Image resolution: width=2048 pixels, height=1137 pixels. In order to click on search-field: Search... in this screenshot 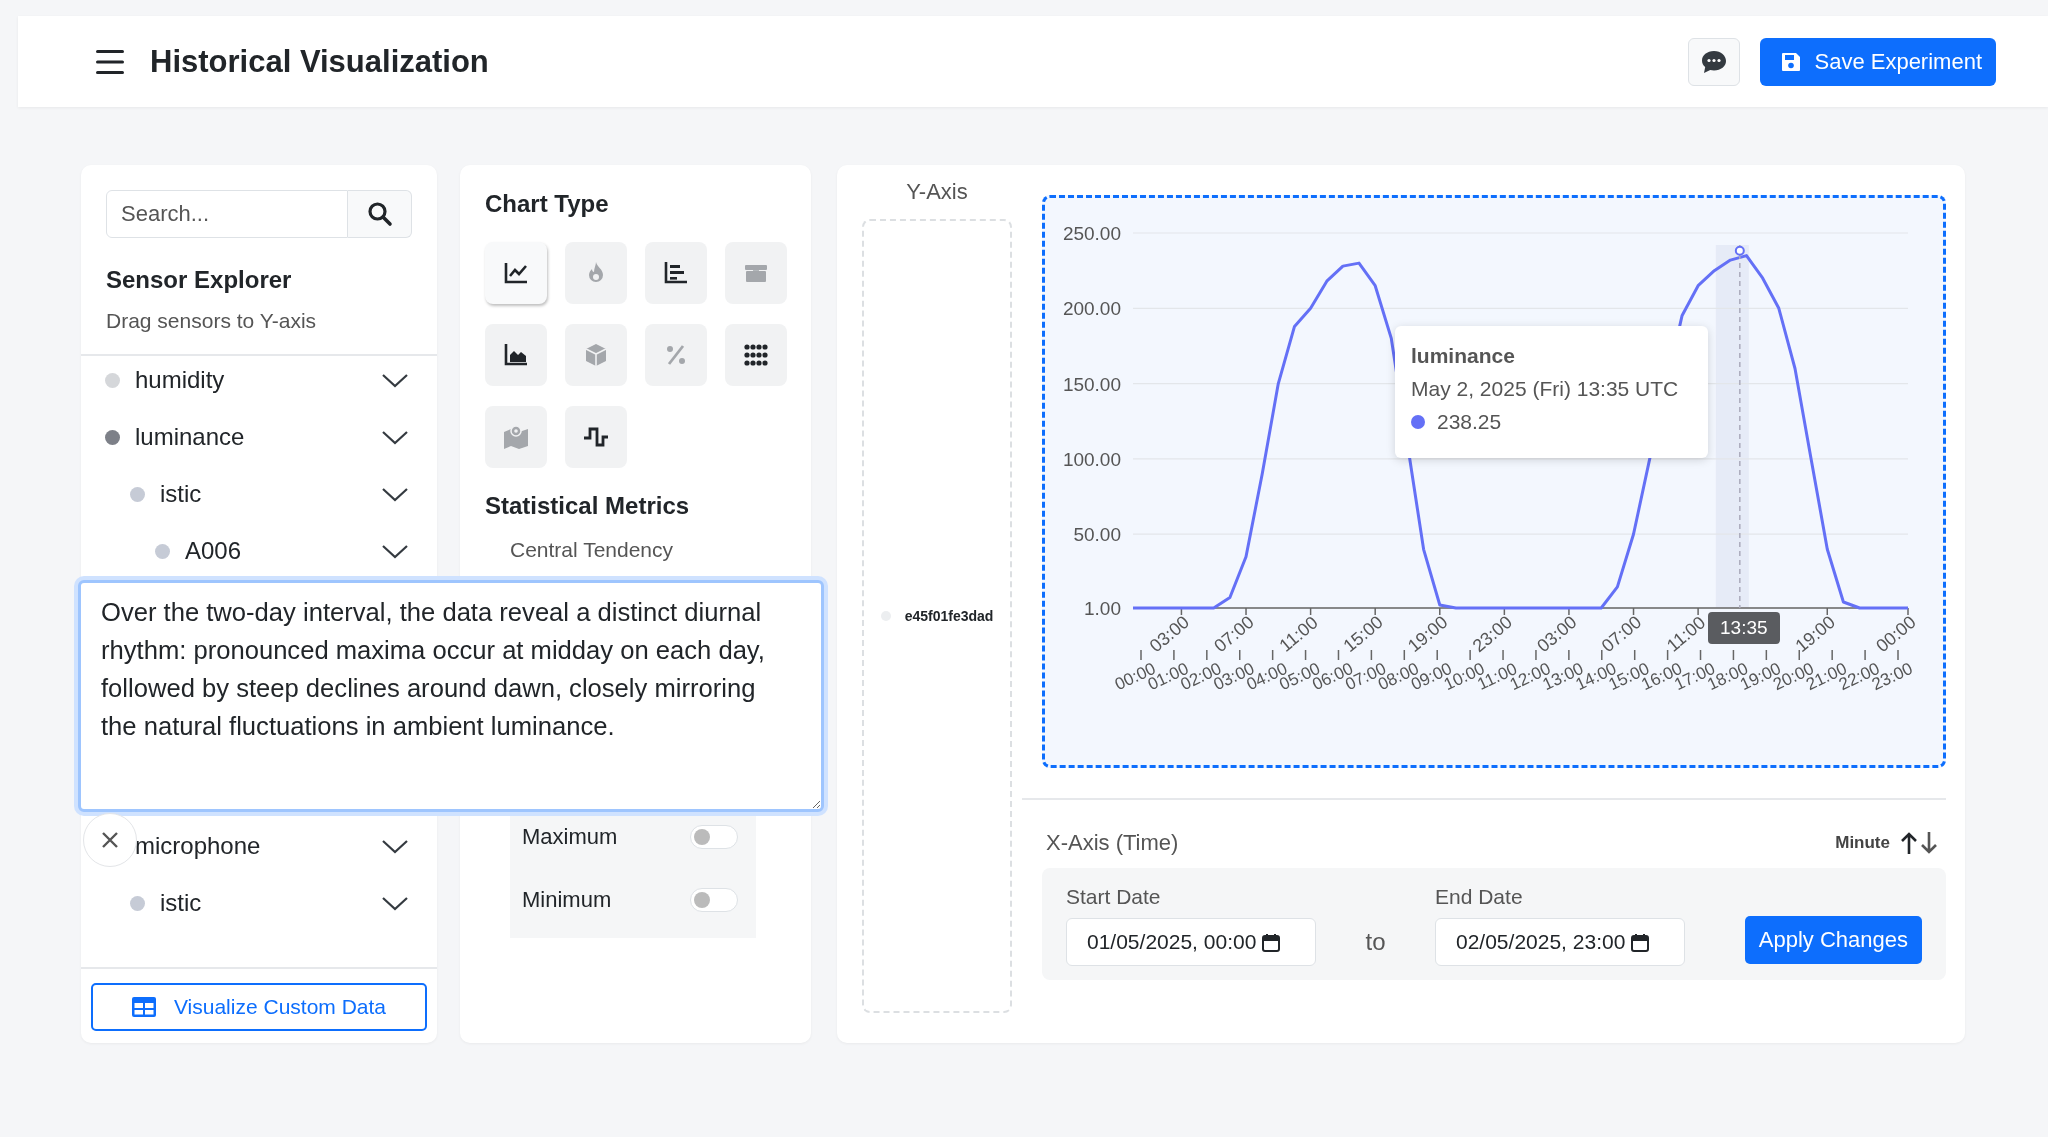, I will do `click(227, 214)`.